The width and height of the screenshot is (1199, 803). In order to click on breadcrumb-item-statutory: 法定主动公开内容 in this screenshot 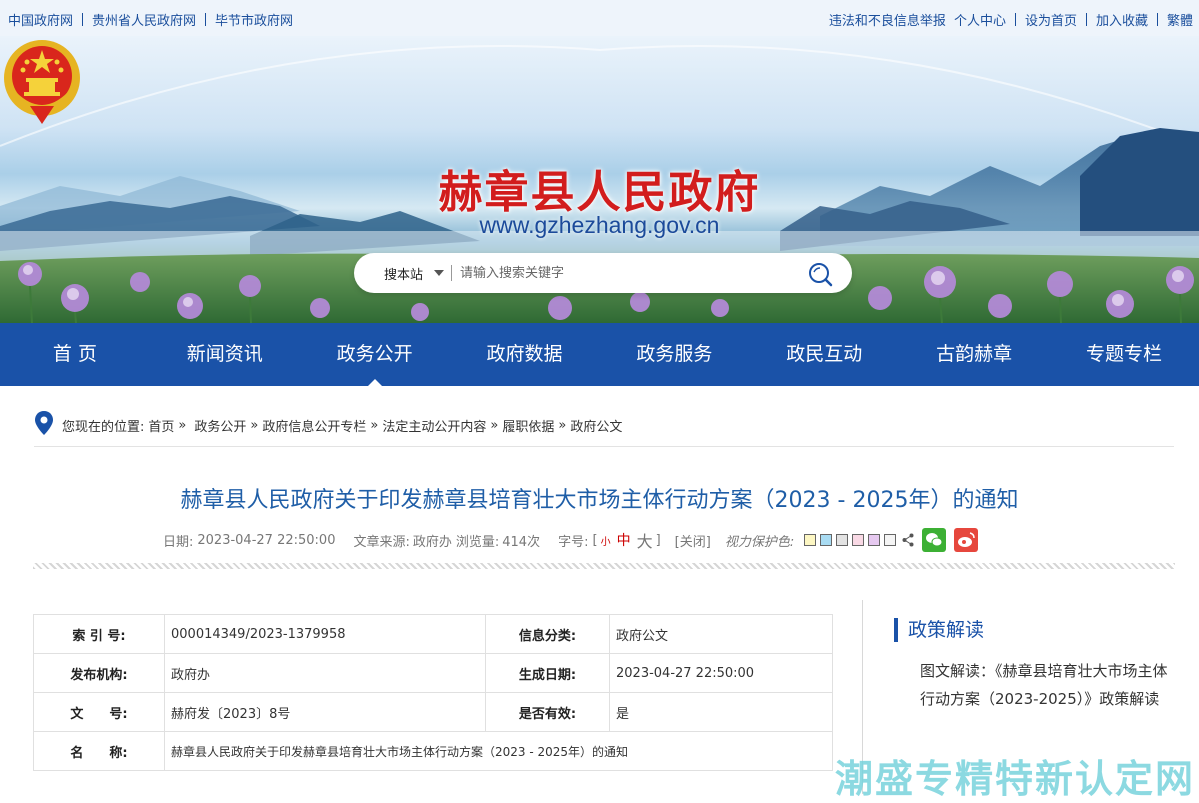, I will do `click(434, 425)`.